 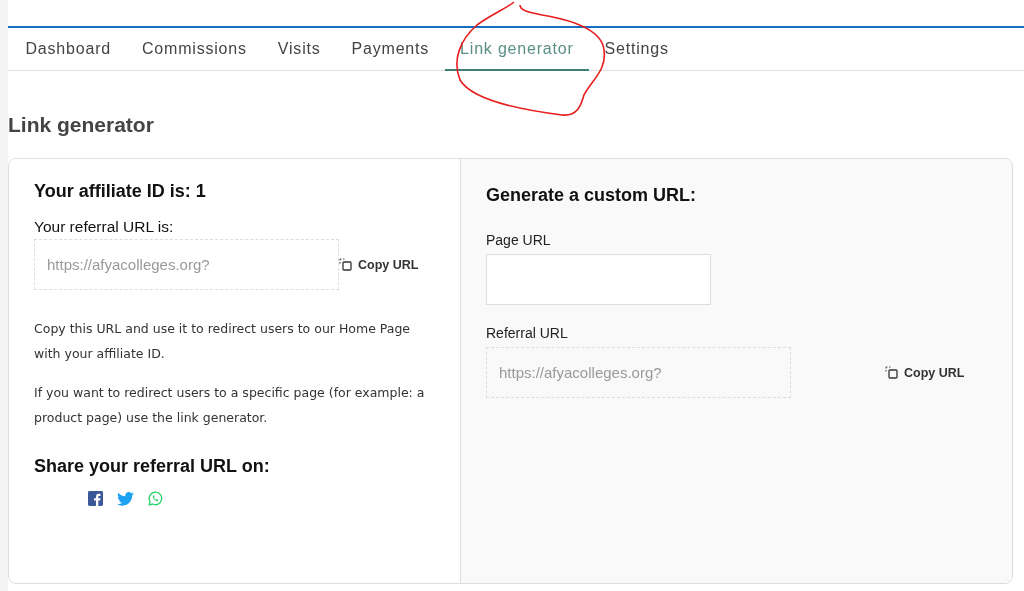 What do you see at coordinates (81, 125) in the screenshot?
I see `page-title: Link generator` at bounding box center [81, 125].